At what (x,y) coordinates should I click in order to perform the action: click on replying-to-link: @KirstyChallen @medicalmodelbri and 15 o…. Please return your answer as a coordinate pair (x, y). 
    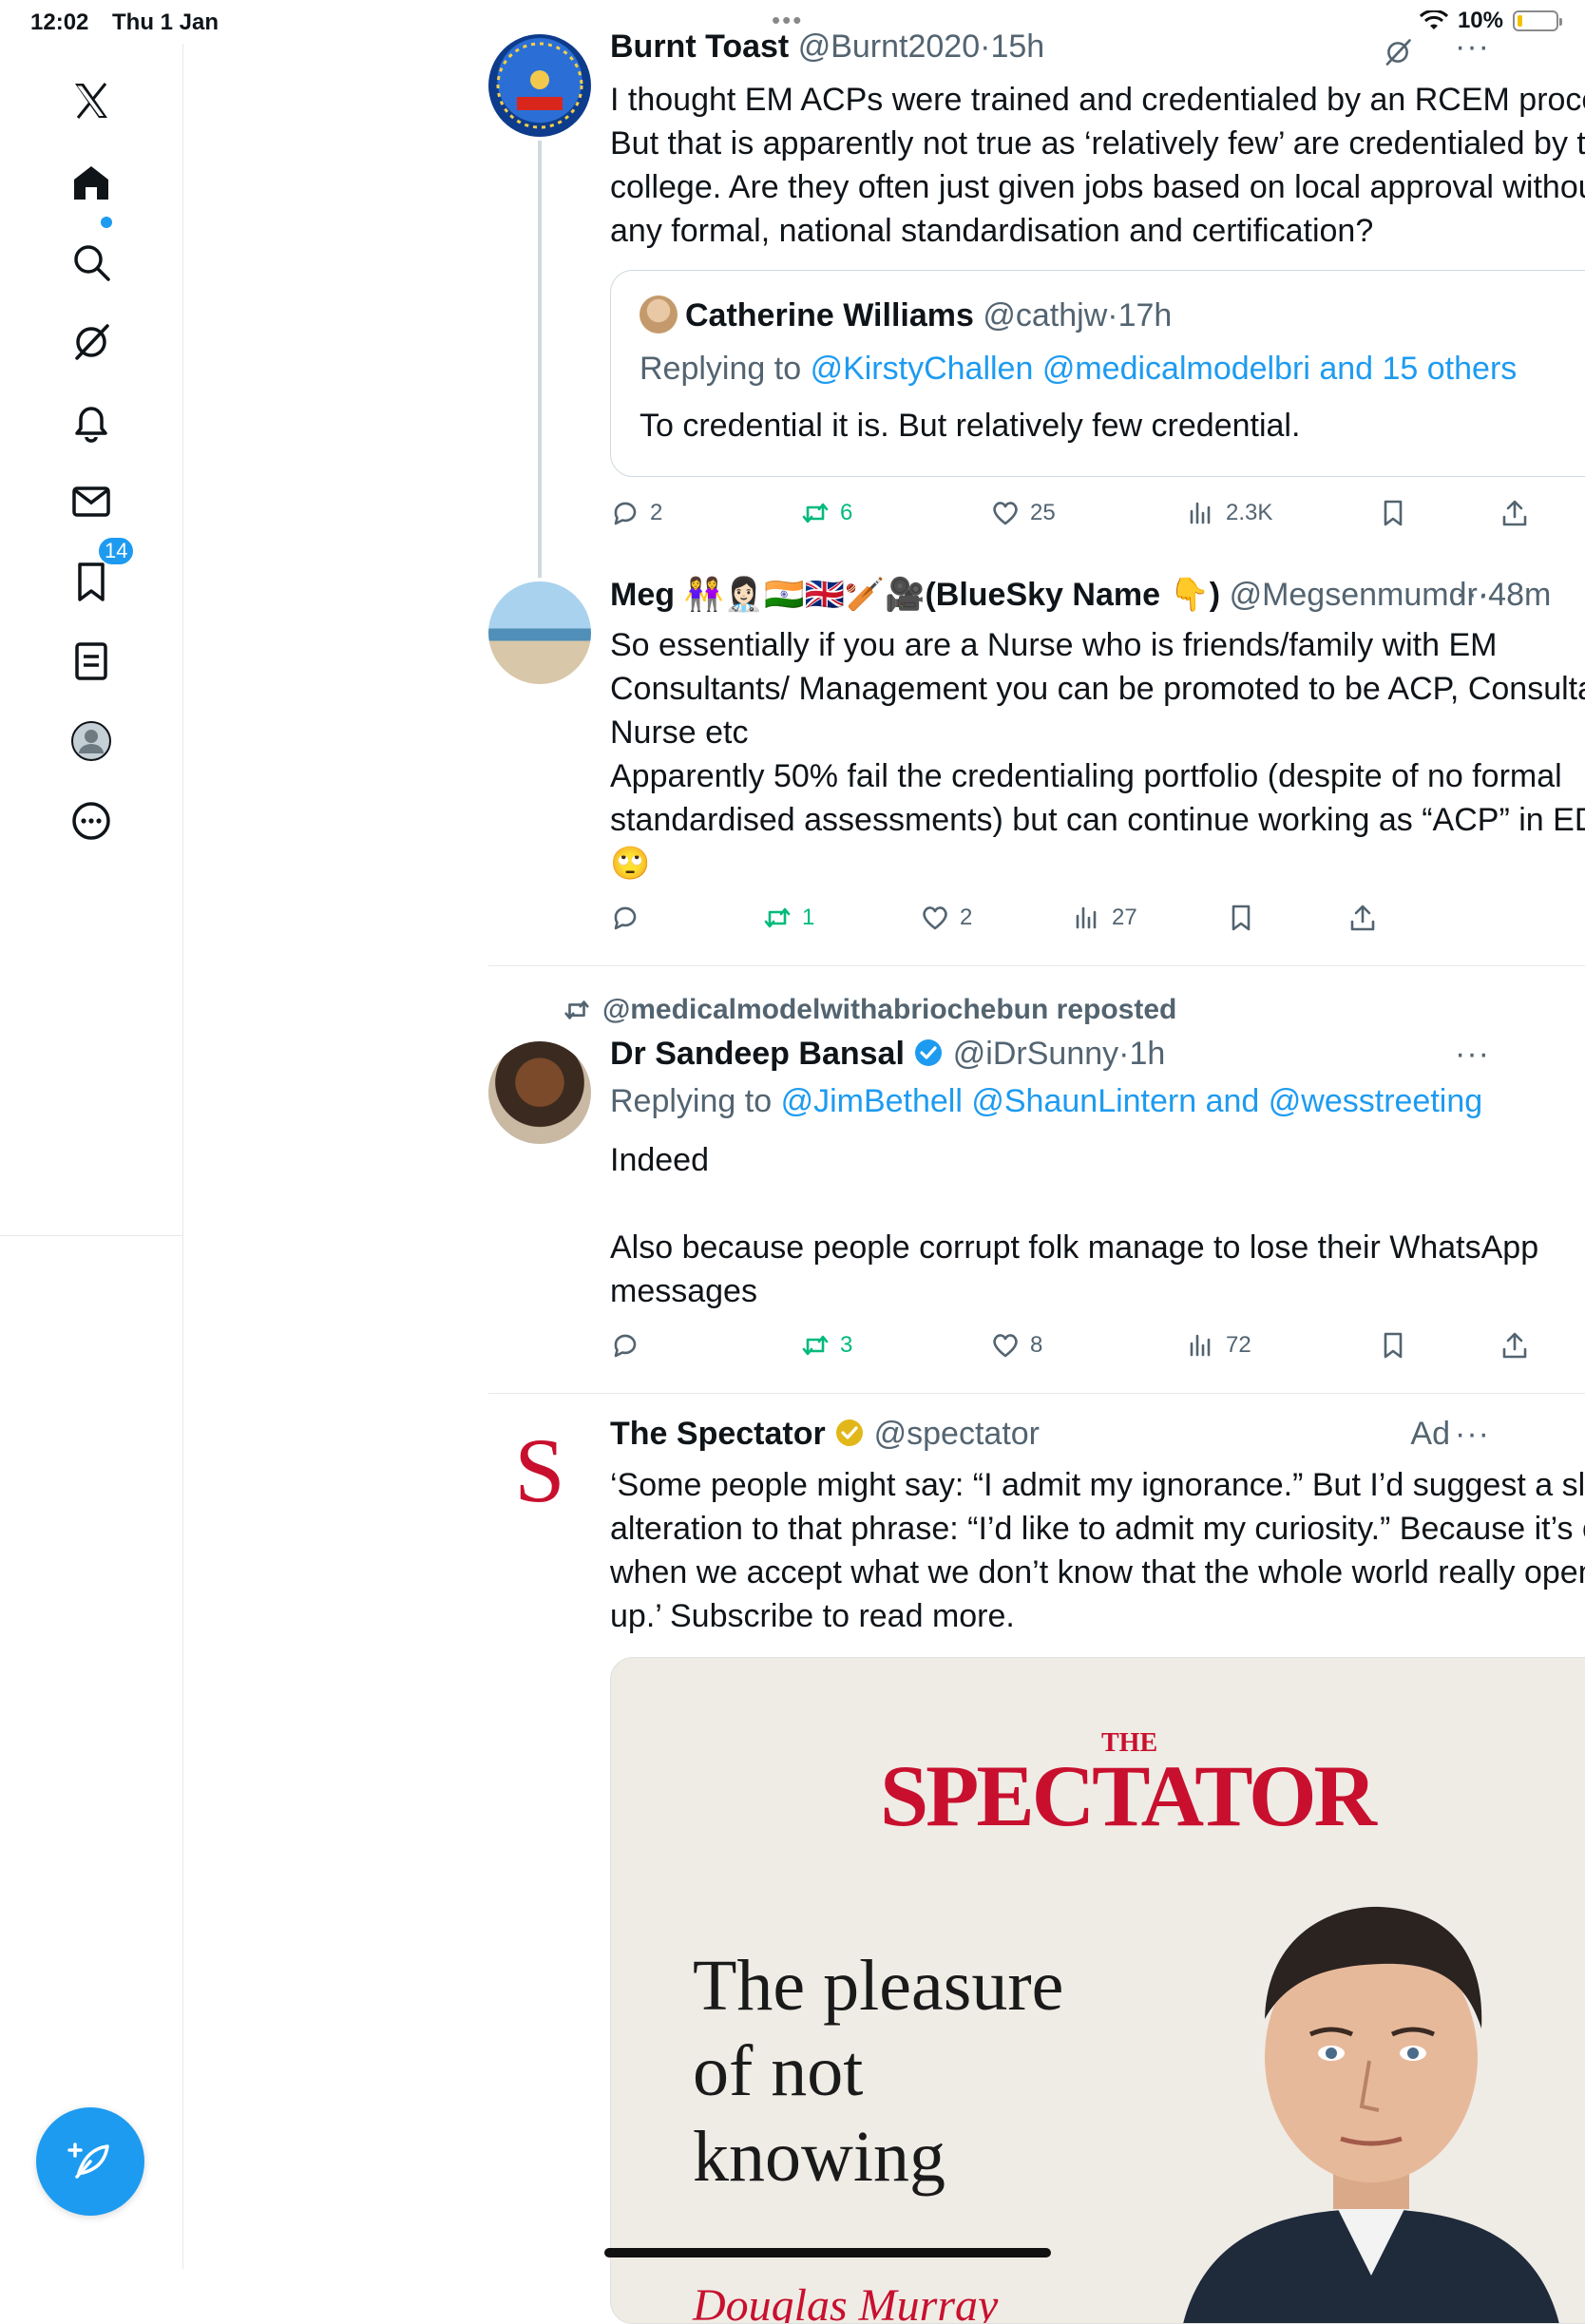
    Looking at the image, I should click on (1164, 369).